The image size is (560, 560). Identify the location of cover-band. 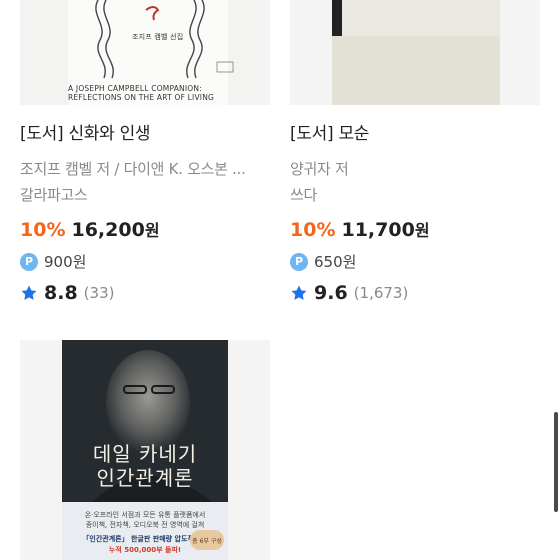
(416, 70).